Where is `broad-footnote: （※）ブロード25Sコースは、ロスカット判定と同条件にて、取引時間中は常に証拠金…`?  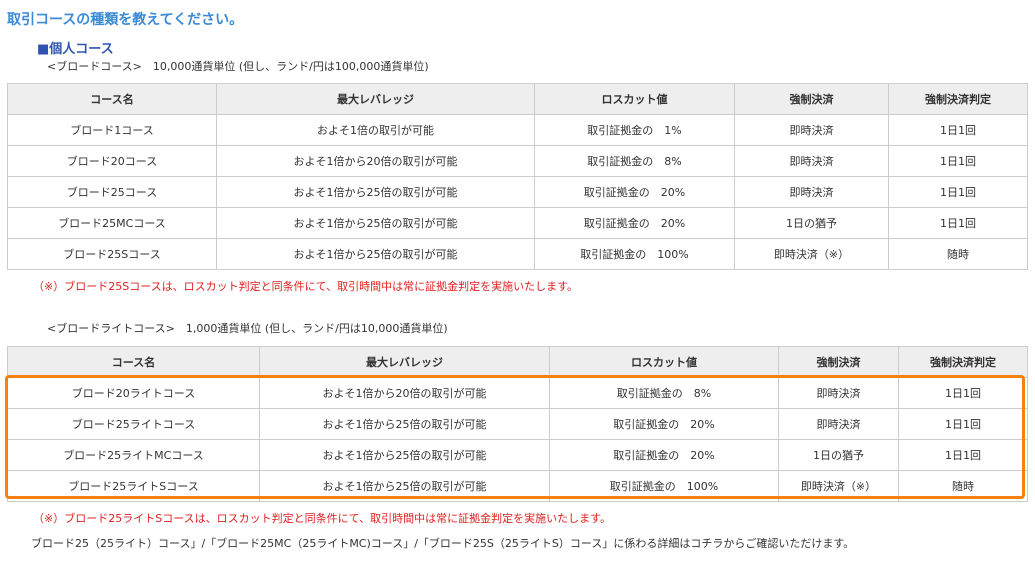
broad-footnote: （※）ブロード25Sコースは、ロスカット判定と同条件にて、取引時間中は常に証拠金… is located at coordinates (305, 286).